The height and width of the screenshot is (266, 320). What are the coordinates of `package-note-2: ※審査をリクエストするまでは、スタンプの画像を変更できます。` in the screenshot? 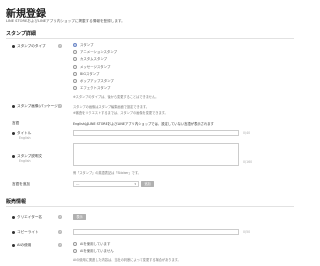 It's located at (120, 113).